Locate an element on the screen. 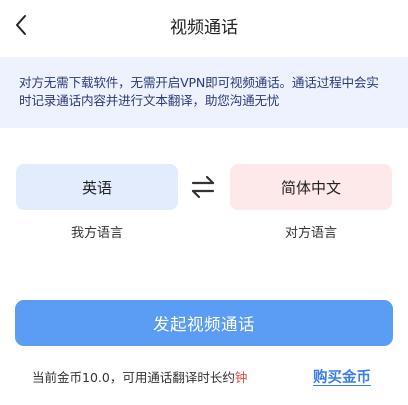 The height and width of the screenshot is (405, 408). start-video-call-button: 发起视频通话 is located at coordinates (204, 323).